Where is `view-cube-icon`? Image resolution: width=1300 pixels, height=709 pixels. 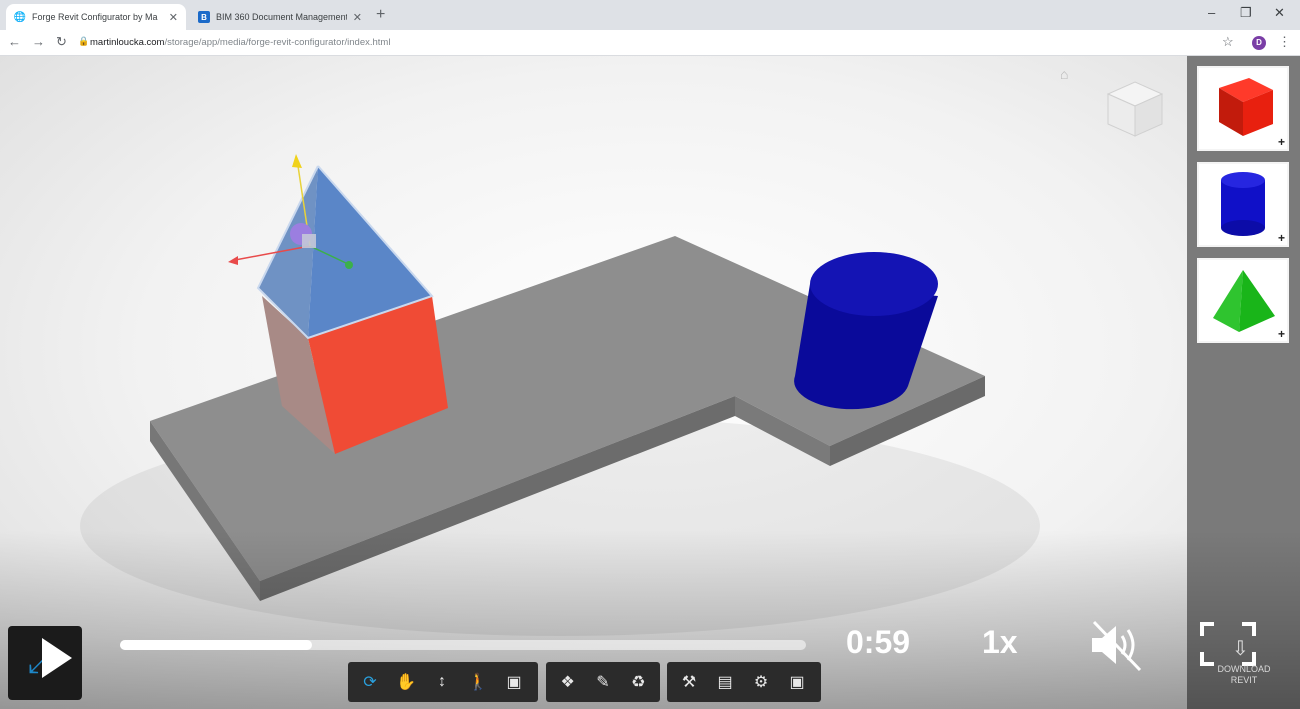 view-cube-icon is located at coordinates (1135, 109).